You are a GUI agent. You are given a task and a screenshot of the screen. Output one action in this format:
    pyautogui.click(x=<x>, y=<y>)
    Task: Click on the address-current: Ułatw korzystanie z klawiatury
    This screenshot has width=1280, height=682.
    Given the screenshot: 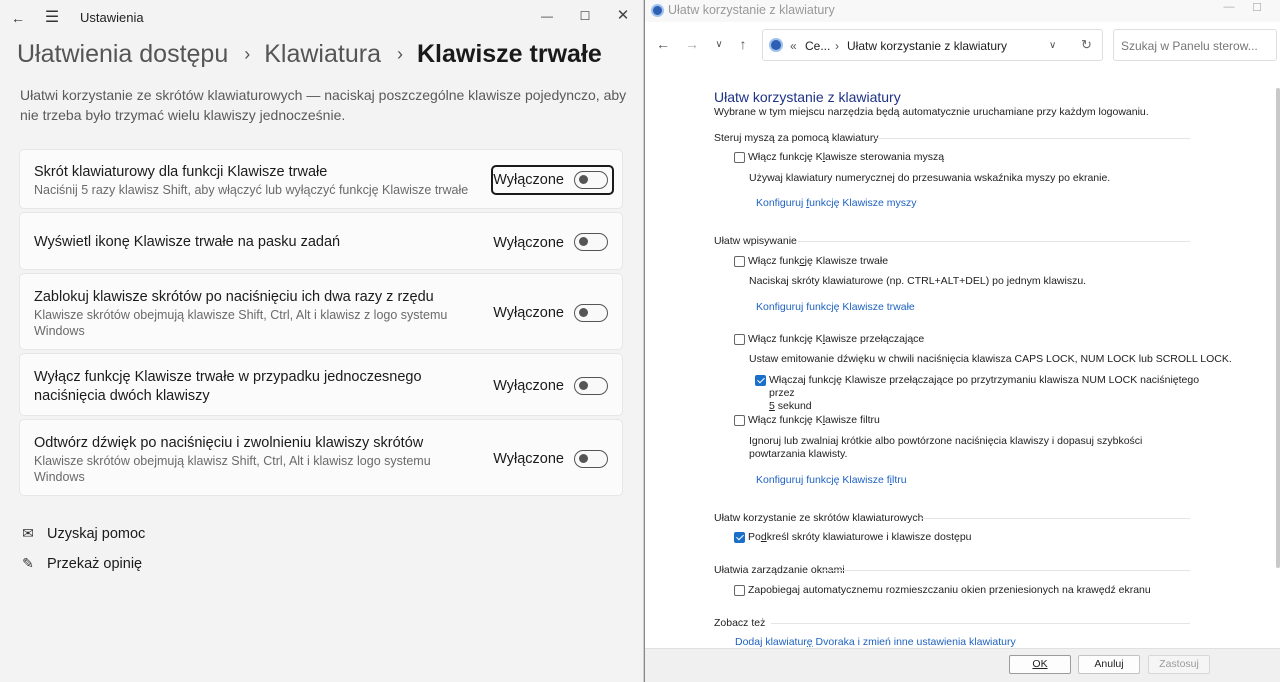 What is the action you would take?
    pyautogui.click(x=927, y=46)
    